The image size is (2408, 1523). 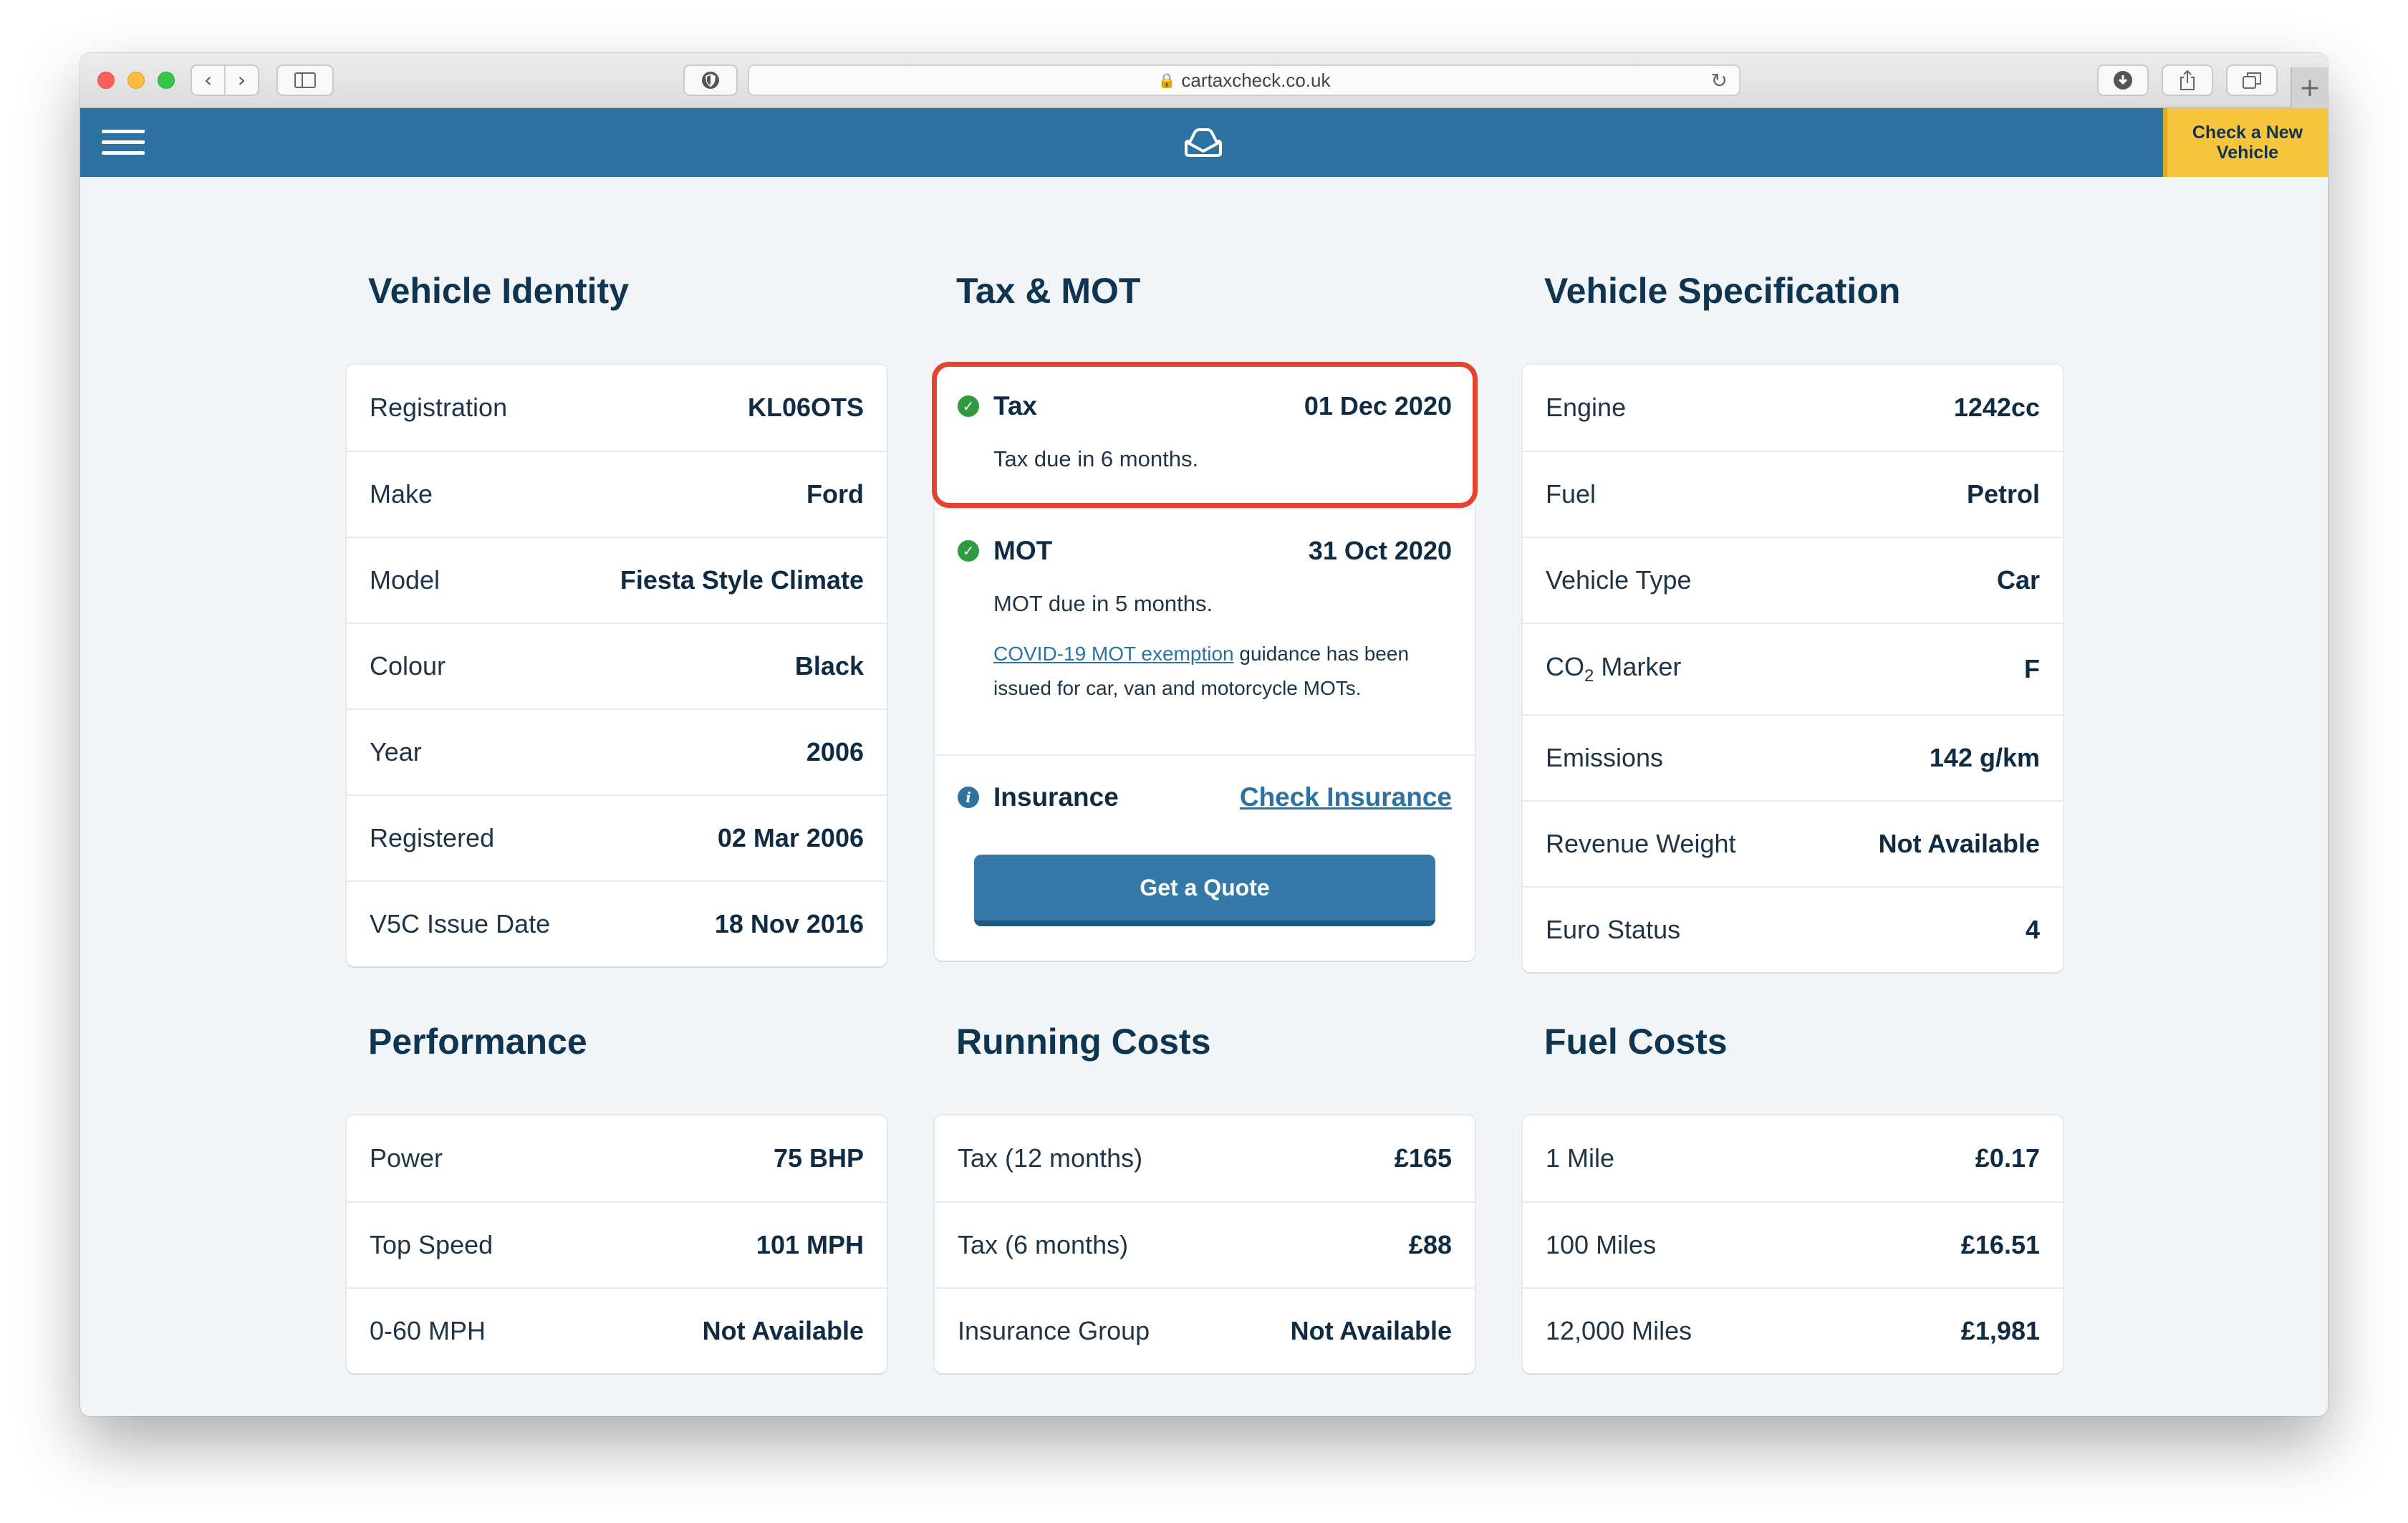 What do you see at coordinates (1638, 667) in the screenshot?
I see `marker-text: Marker` at bounding box center [1638, 667].